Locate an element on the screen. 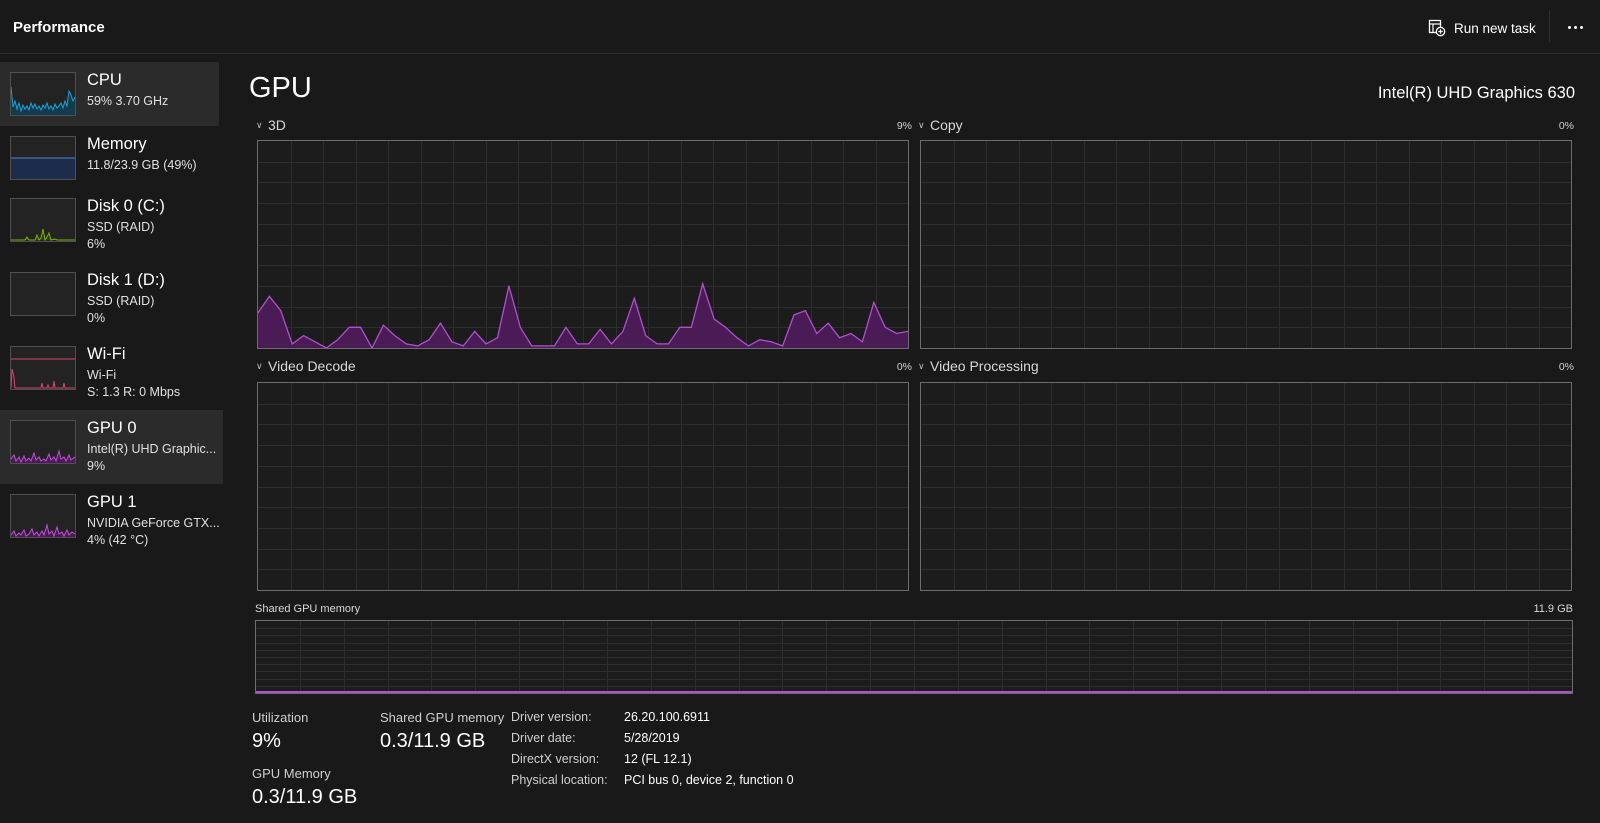  engine-dropdown-video-decode: ∨ Video Decode is located at coordinates (306, 366).